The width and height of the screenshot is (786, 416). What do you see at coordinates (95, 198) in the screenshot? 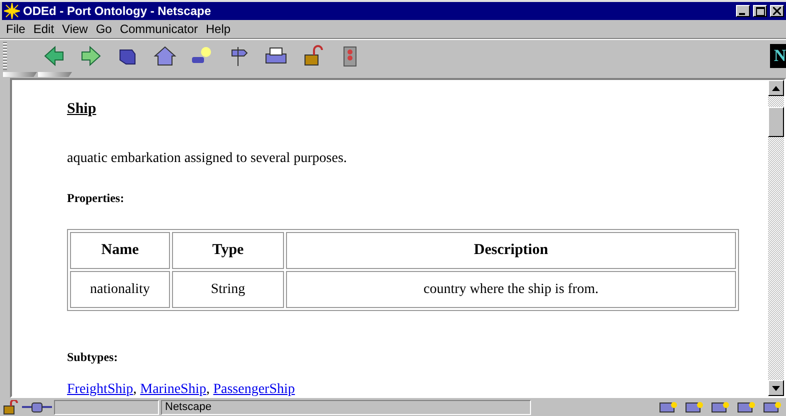
I see `section-label: Properties:` at bounding box center [95, 198].